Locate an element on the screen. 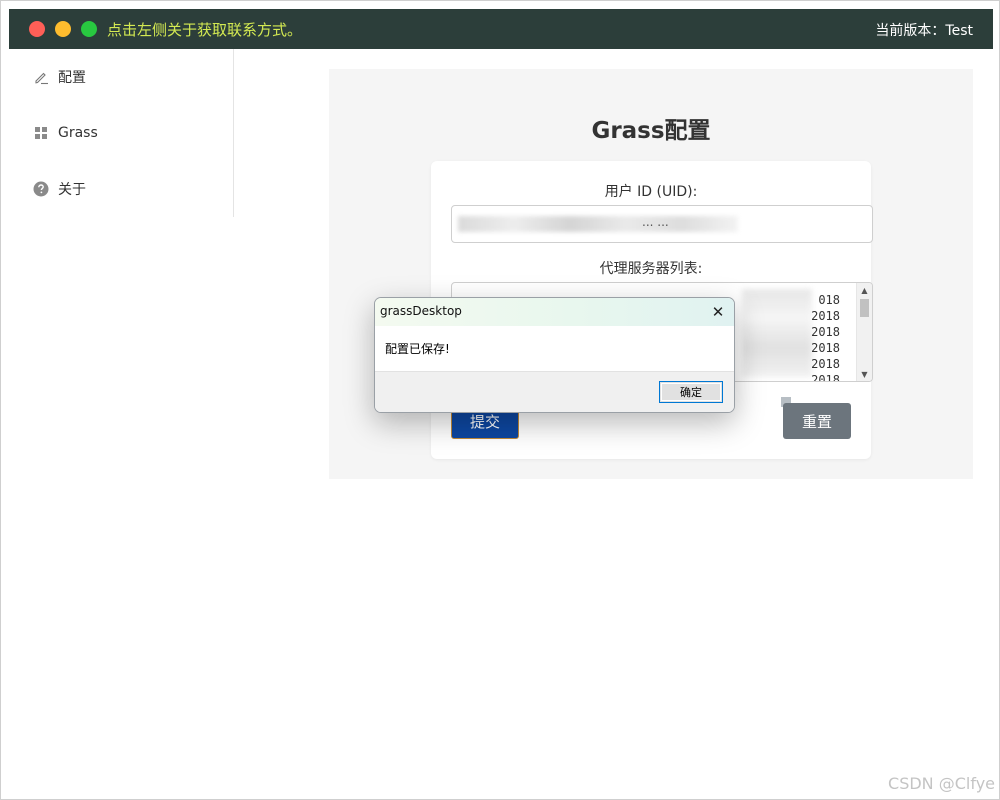 This screenshot has width=1000, height=800. redacted-uid is located at coordinates (598, 224).